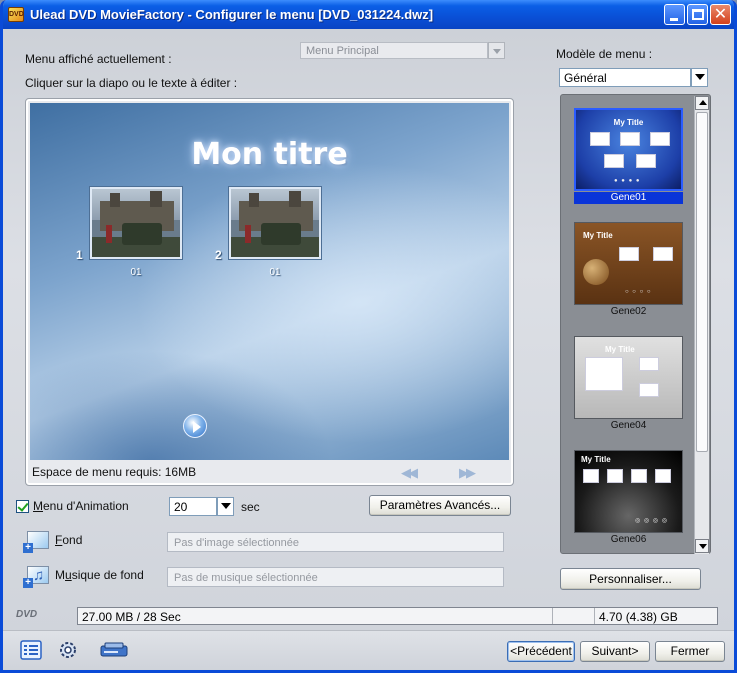 The image size is (737, 673). What do you see at coordinates (269, 154) in the screenshot?
I see `menu-title-text: Mon titre` at bounding box center [269, 154].